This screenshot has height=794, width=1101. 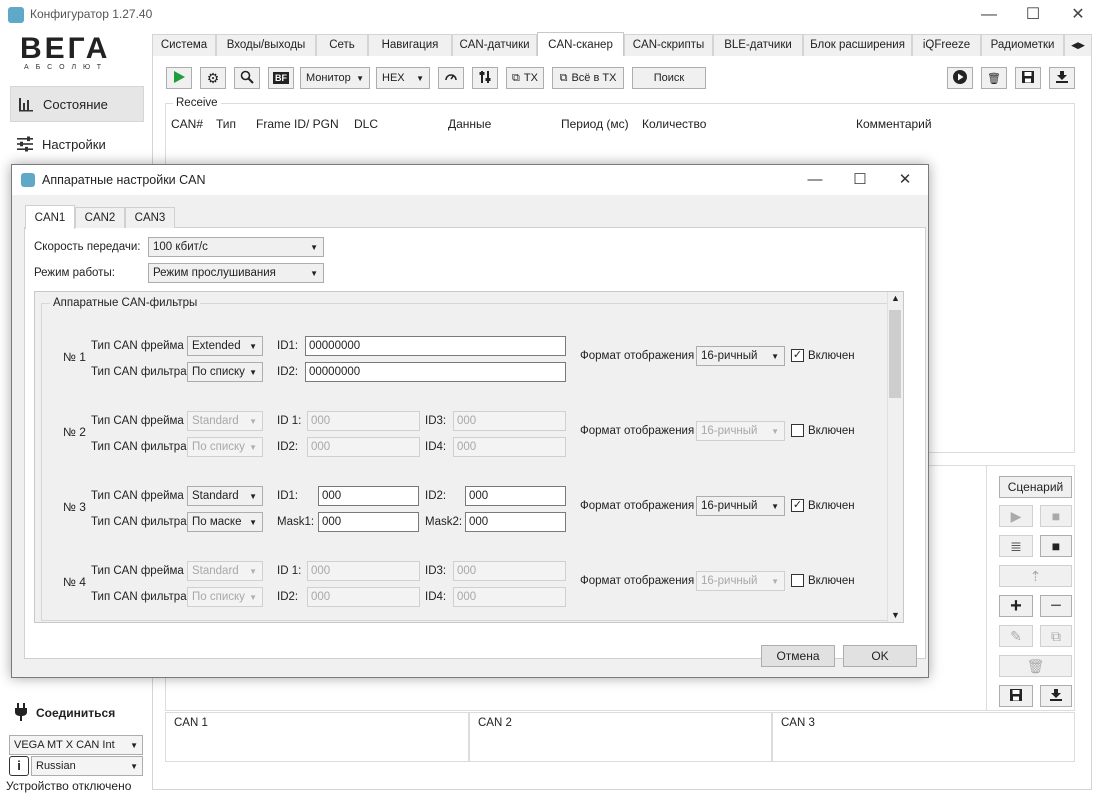 What do you see at coordinates (451, 78) in the screenshot?
I see `speed-button` at bounding box center [451, 78].